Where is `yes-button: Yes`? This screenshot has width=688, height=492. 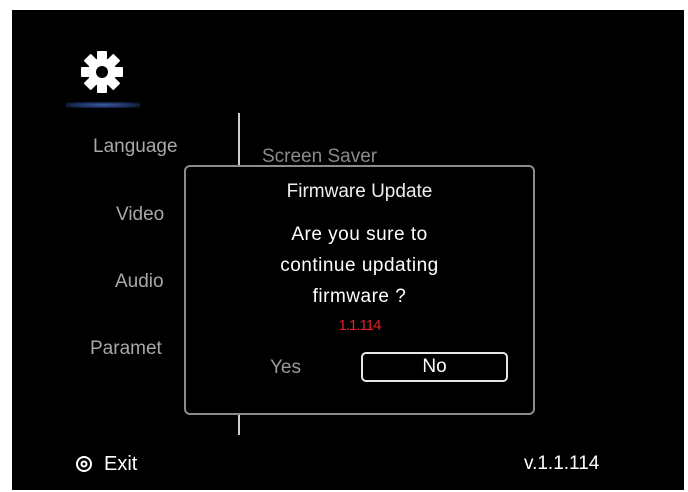 yes-button: Yes is located at coordinates (285, 368).